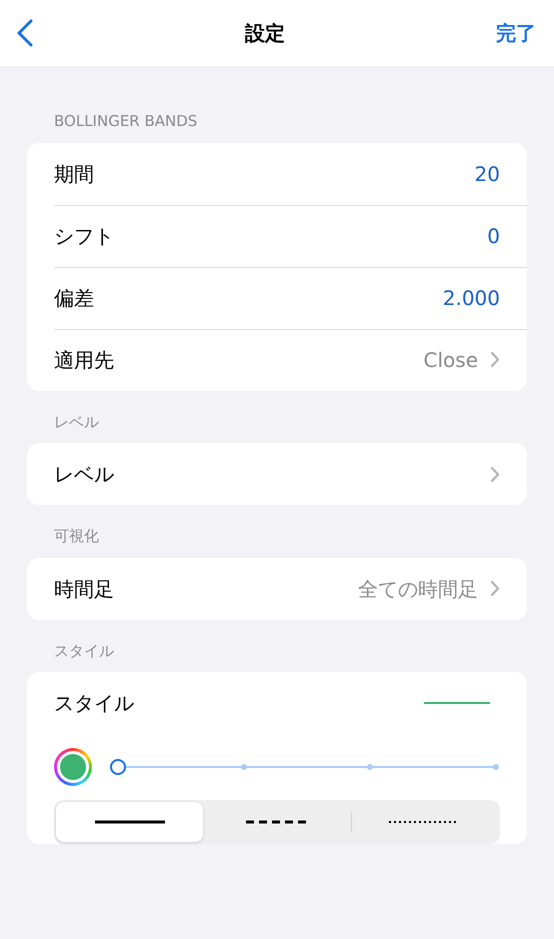 This screenshot has height=939, width=554. I want to click on settings-row: 期間 20, so click(277, 173).